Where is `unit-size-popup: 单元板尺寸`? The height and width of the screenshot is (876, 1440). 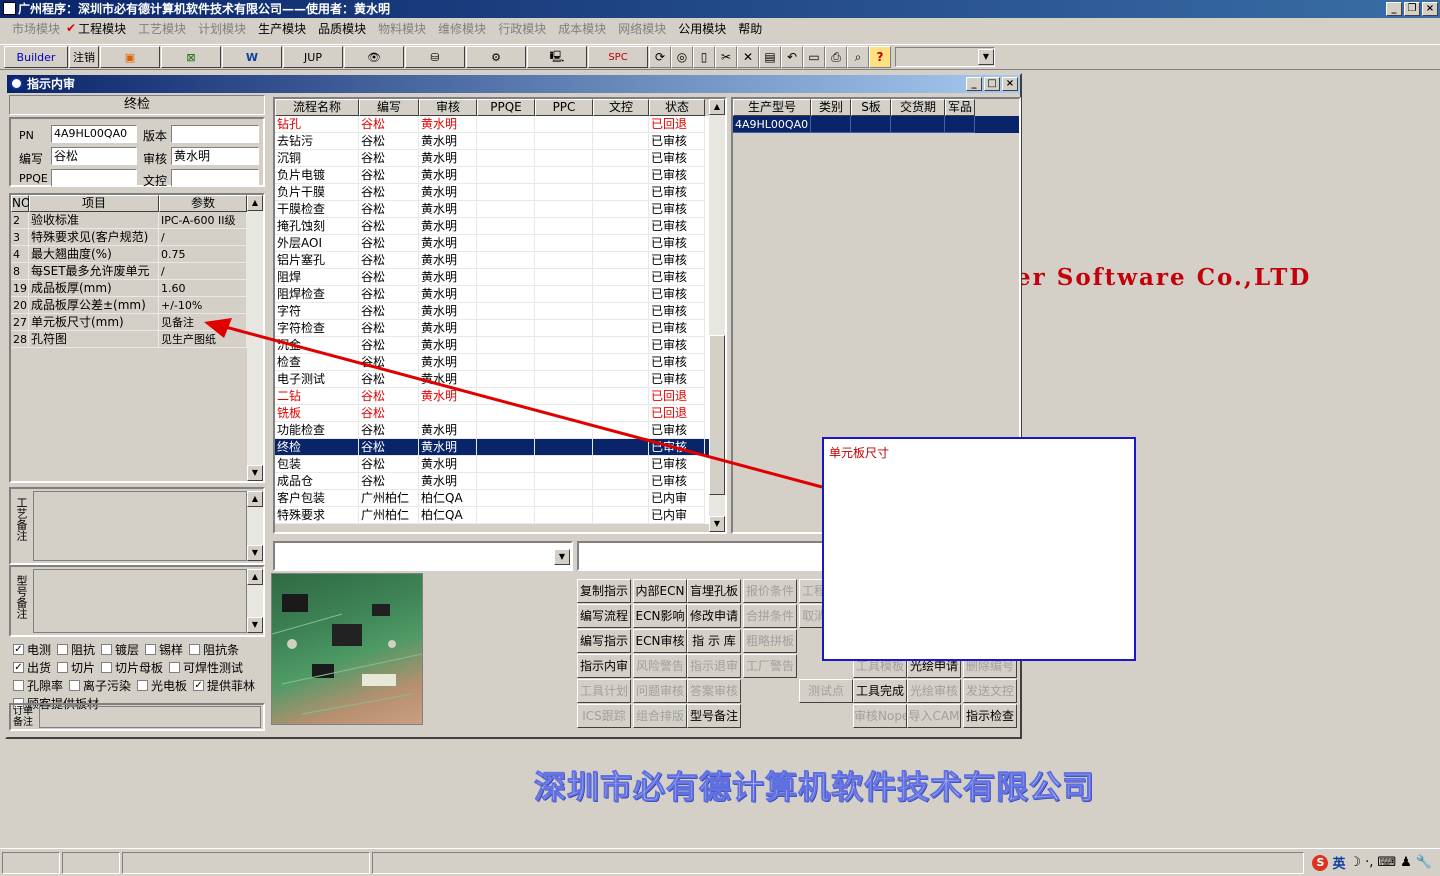
unit-size-popup: 单元板尺寸 is located at coordinates (979, 549).